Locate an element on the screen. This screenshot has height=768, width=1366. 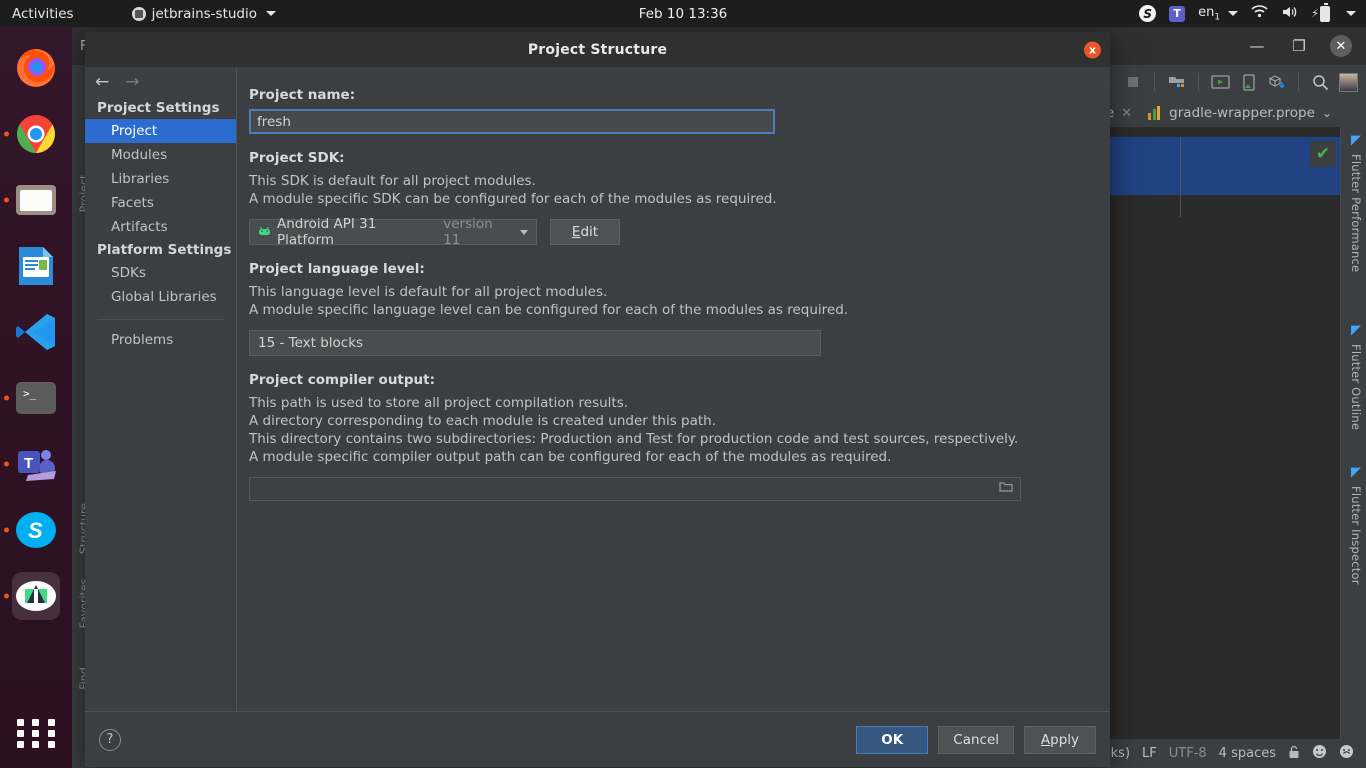
edit-sdk-button: Edit is located at coordinates (585, 232).